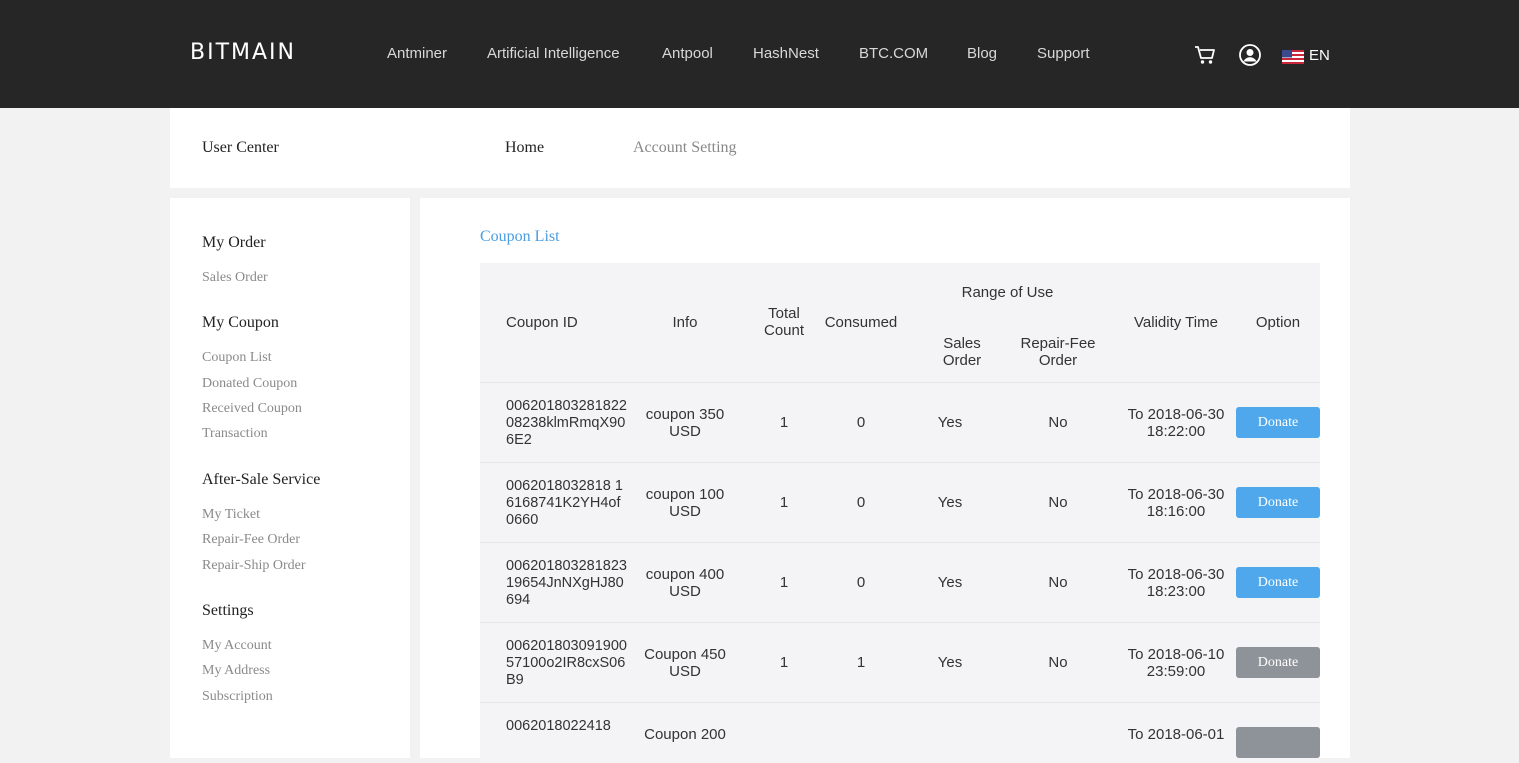 This screenshot has width=1519, height=763. Describe the element at coordinates (861, 662) in the screenshot. I see `consumed-cell: 1` at that location.